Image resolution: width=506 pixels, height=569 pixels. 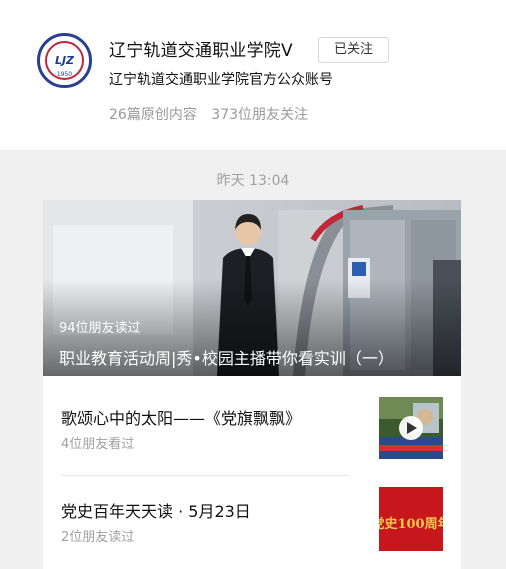 What do you see at coordinates (201, 48) in the screenshot?
I see `account-name: 辽宁轨道交通职业学院V` at bounding box center [201, 48].